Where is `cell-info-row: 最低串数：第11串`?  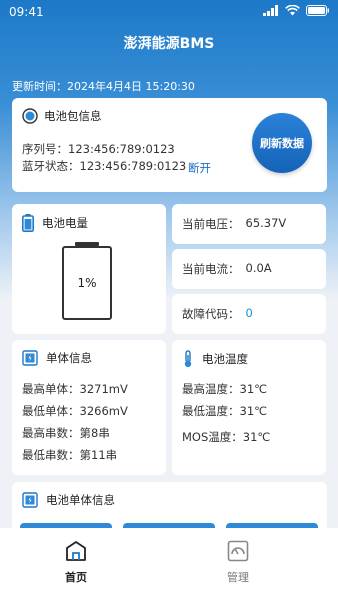
cell-info-row: 最低串数：第11串 is located at coordinates (69, 455).